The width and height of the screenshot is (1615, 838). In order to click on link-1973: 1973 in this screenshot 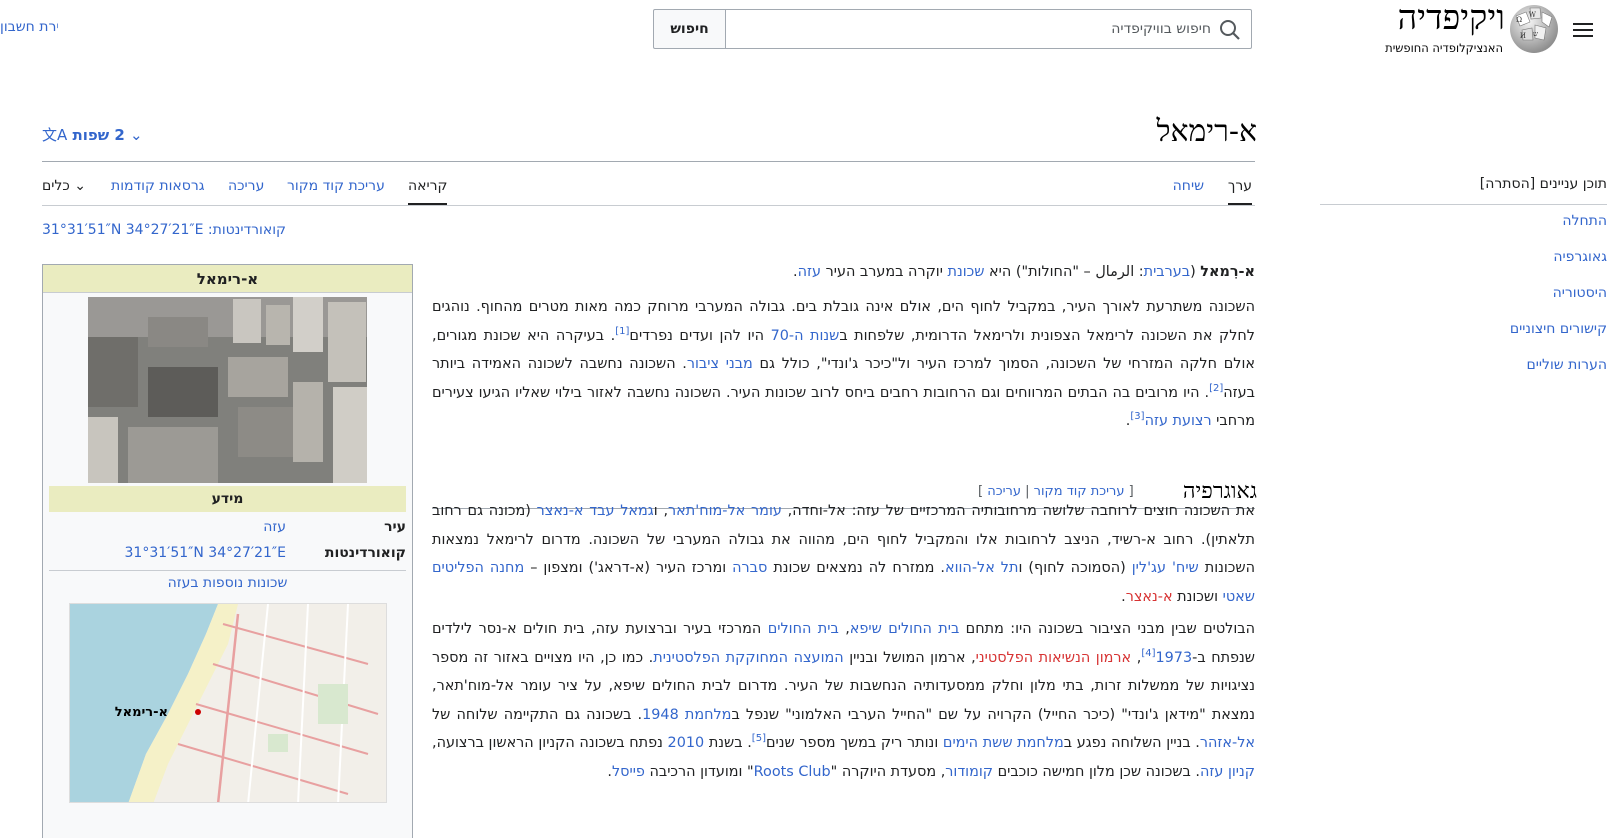, I will do `click(1174, 658)`.